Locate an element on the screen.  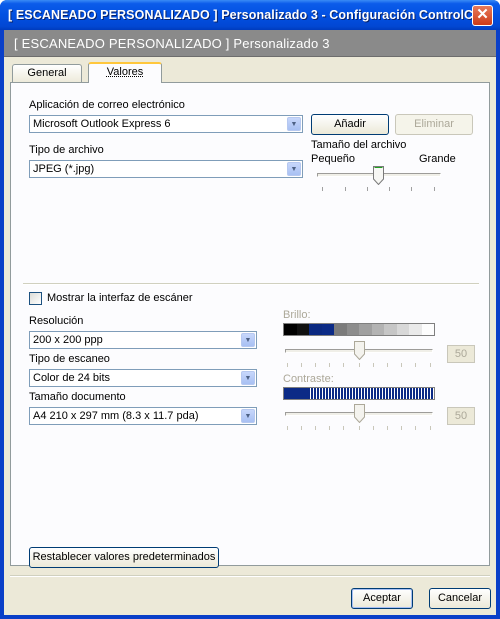
footer-separator is located at coordinates (250, 576).